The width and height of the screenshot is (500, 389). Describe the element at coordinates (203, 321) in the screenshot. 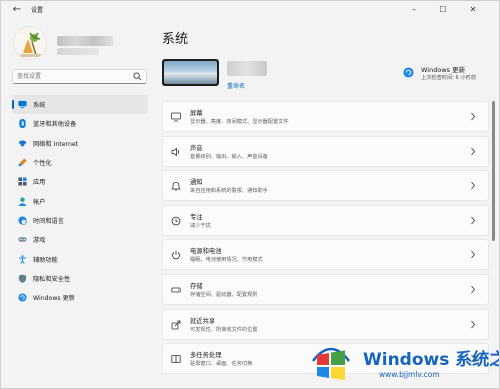

I see `card-title: 就近共享` at that location.